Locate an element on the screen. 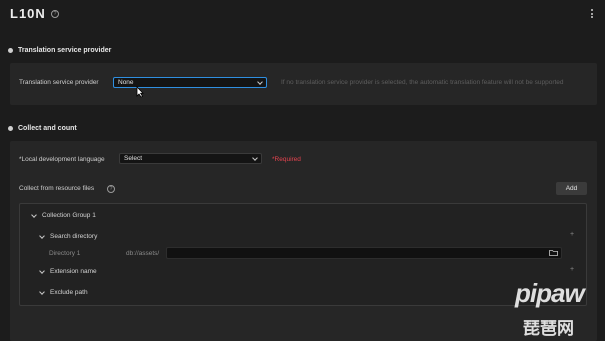 The image size is (605, 341). folder-open-icon is located at coordinates (553, 253).